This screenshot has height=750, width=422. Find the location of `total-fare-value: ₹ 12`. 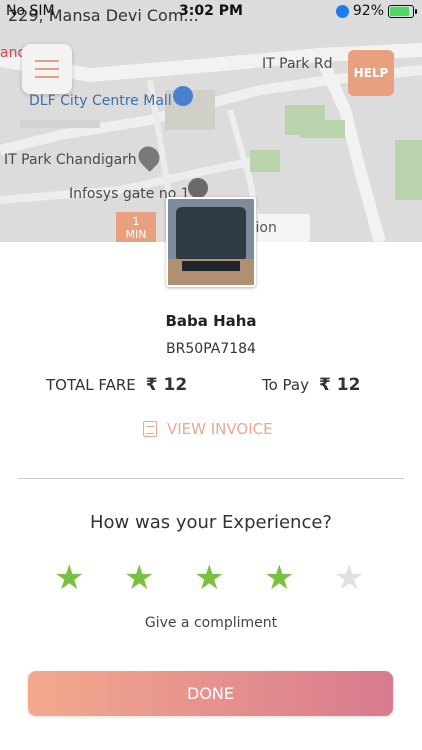

total-fare-value: ₹ 12 is located at coordinates (166, 385).